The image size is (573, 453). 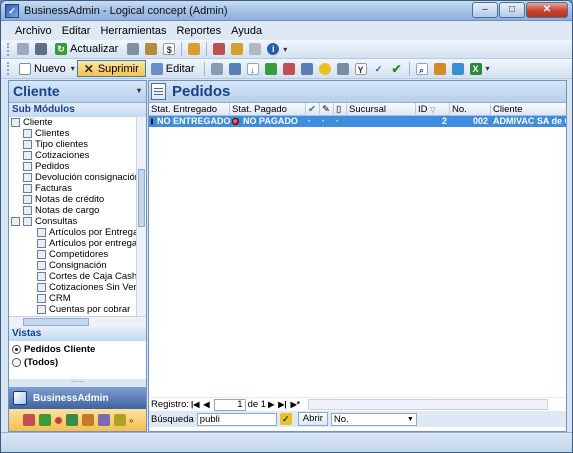 I want to click on menu-ayuda: Ayuda, so click(x=246, y=31).